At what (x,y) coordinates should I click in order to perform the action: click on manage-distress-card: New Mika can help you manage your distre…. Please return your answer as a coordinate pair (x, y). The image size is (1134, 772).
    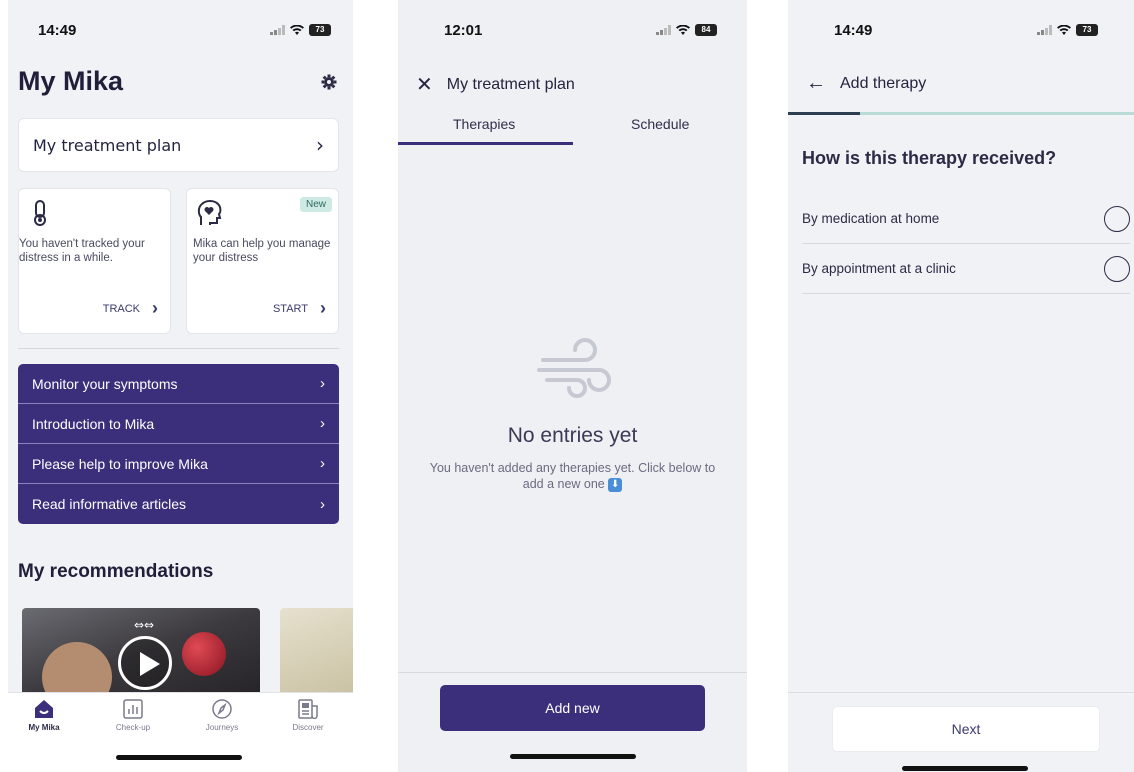
    Looking at the image, I should click on (262, 261).